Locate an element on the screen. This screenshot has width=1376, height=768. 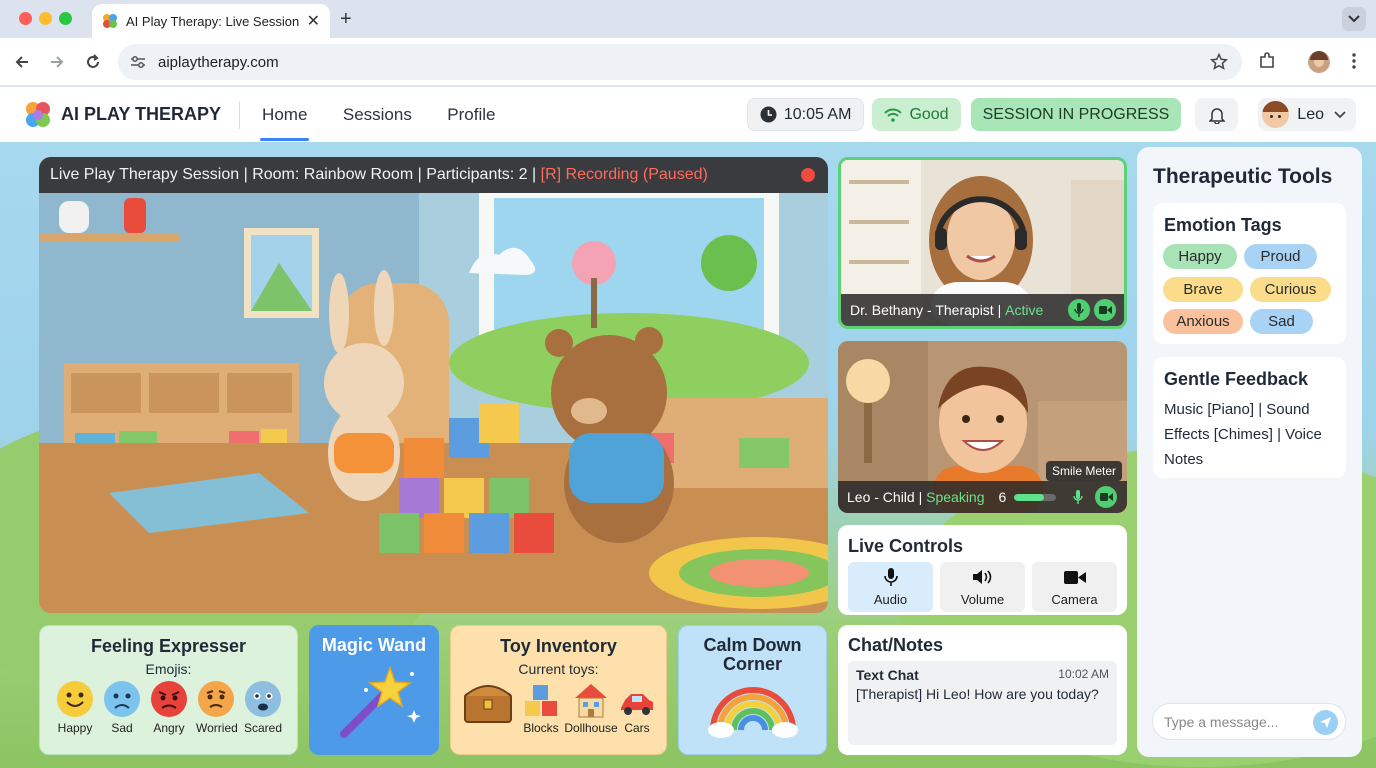
speaker-volume-icon is located at coordinates (981, 577).